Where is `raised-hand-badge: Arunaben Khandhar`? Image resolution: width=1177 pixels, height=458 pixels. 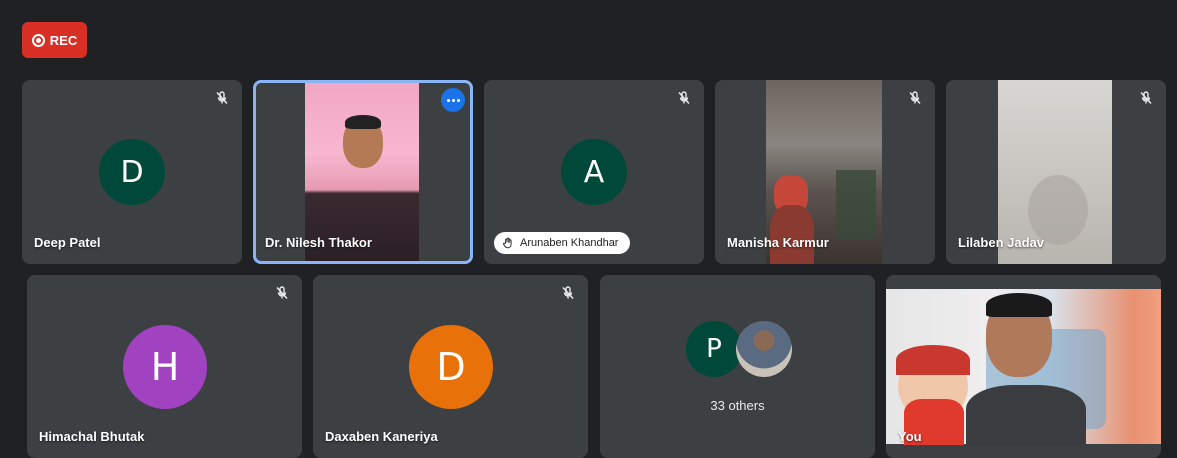 raised-hand-badge: Arunaben Khandhar is located at coordinates (562, 243).